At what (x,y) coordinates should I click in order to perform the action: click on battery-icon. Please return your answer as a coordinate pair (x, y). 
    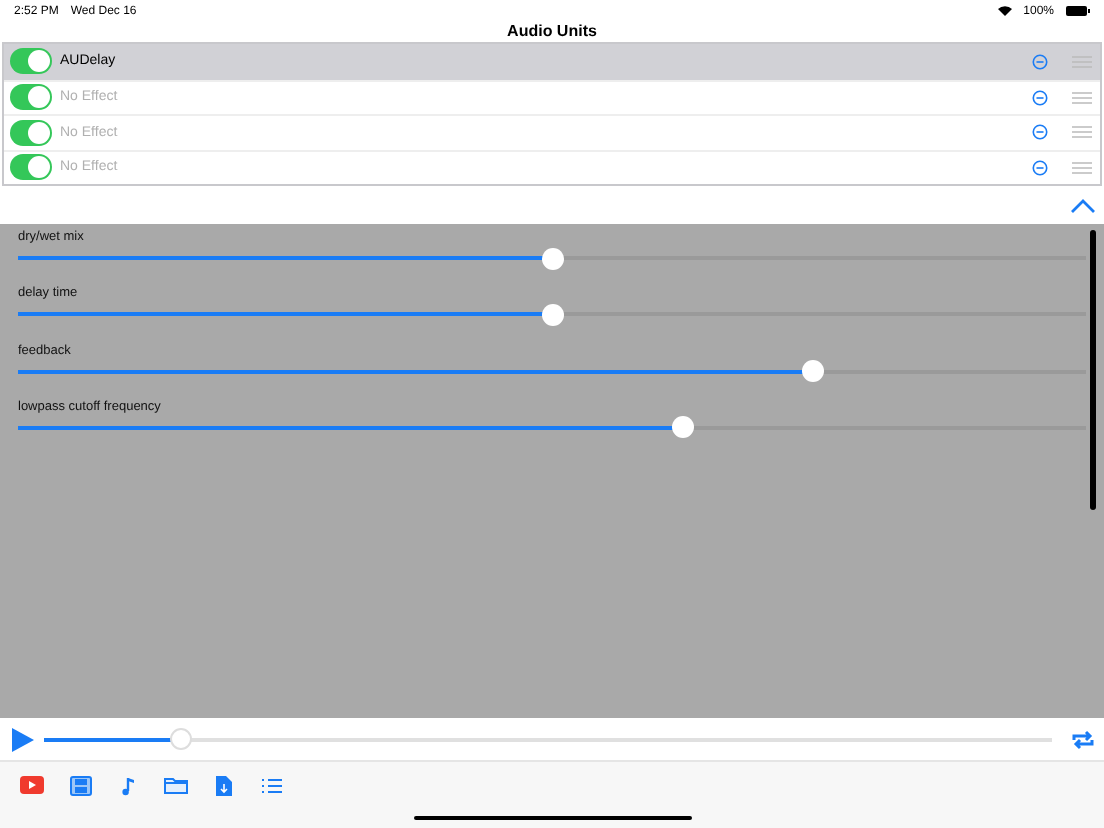
    Looking at the image, I should click on (1078, 11).